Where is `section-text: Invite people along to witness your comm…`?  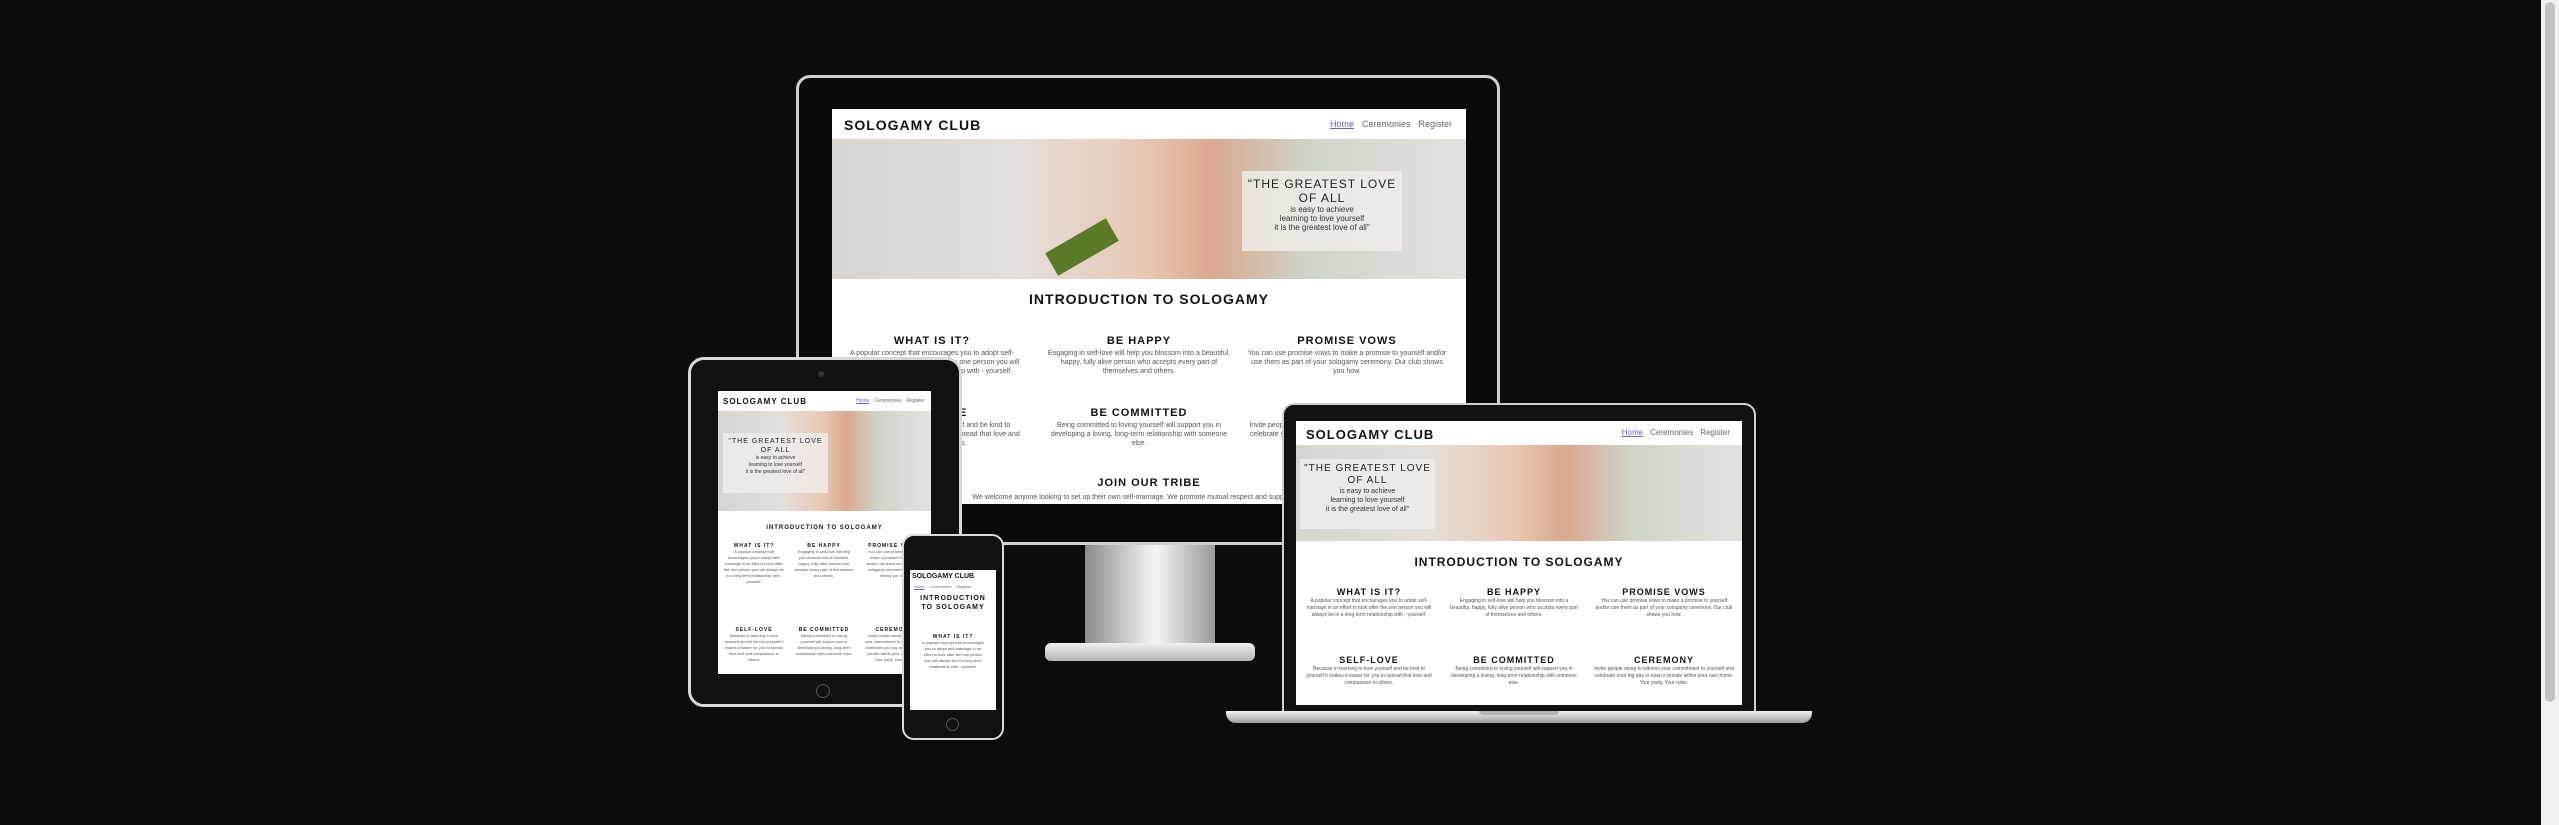 section-text: Invite people along to witness your comm… is located at coordinates (1664, 676).